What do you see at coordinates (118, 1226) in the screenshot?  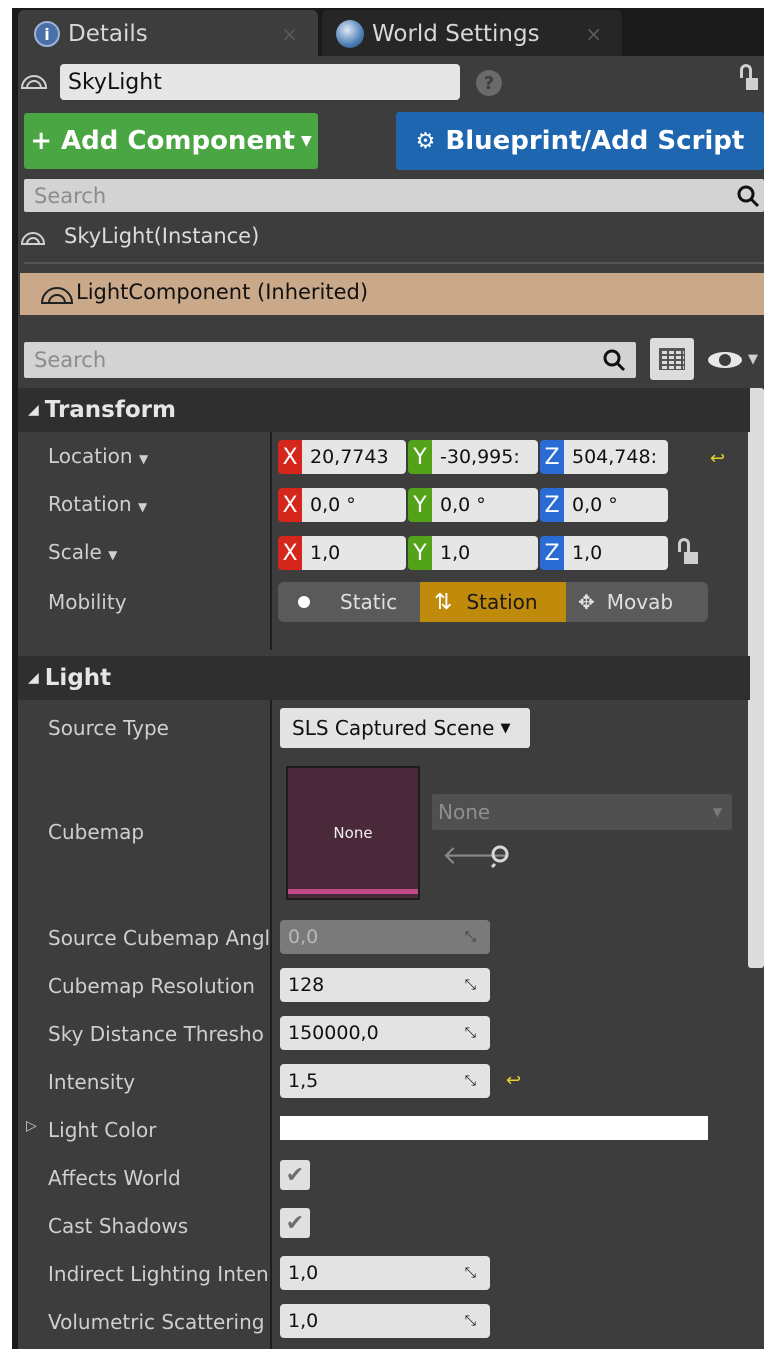 I see `cast-shadows-label: Cast Shadows` at bounding box center [118, 1226].